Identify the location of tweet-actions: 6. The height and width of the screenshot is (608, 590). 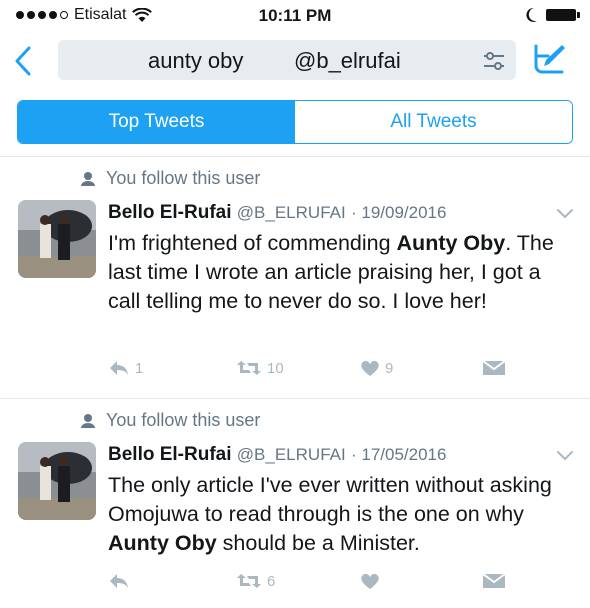
(313, 585).